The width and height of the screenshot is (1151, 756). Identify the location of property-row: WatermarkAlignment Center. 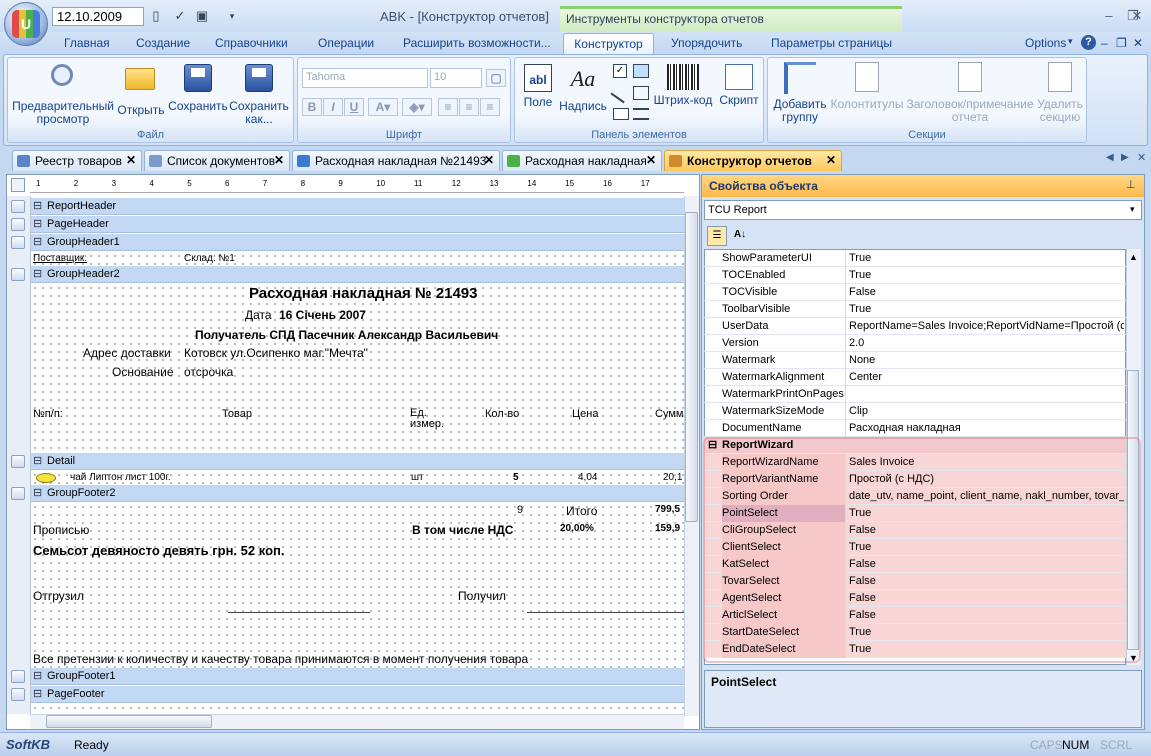
(915, 377).